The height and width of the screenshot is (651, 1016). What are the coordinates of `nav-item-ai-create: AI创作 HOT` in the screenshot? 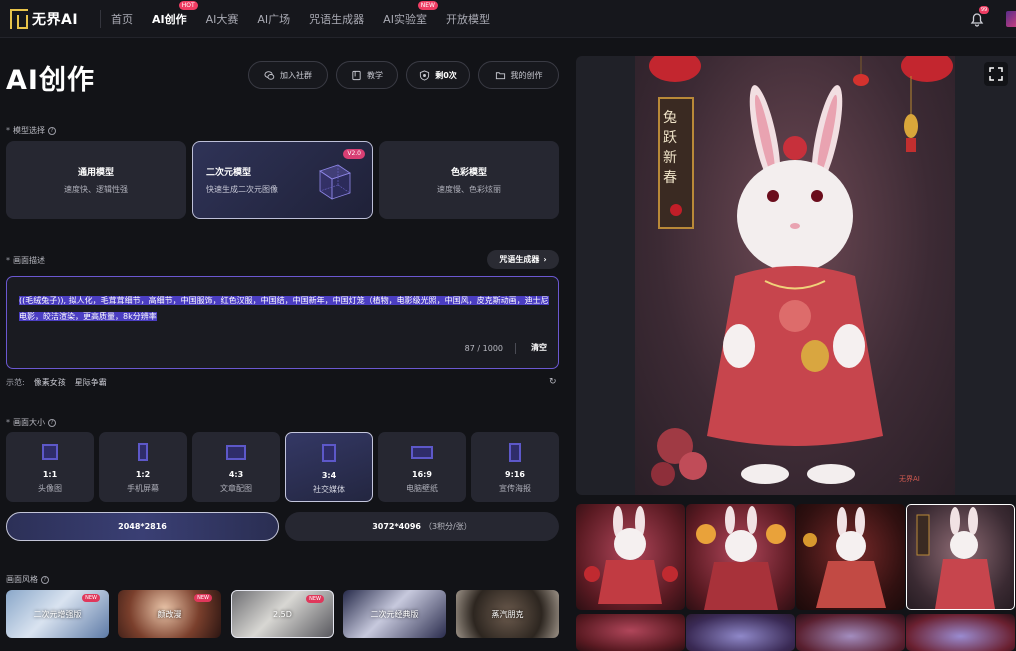 It's located at (175, 13).